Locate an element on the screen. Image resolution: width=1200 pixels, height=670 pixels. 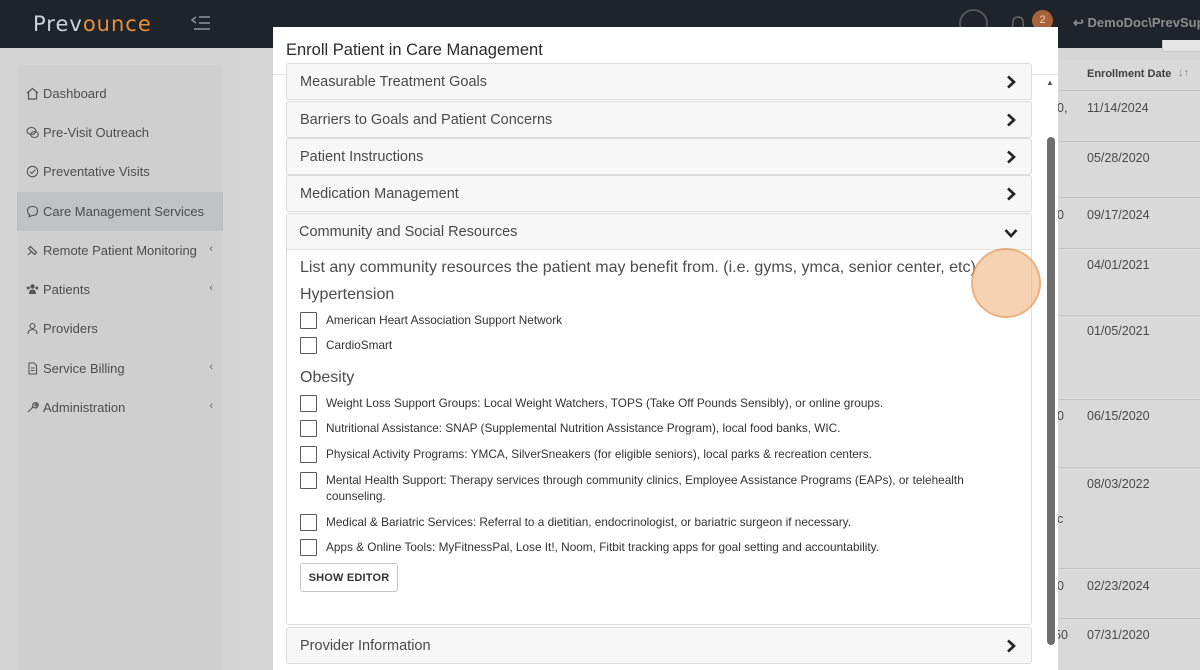
section-measurable-treatment-goals: Measurable Treatment Goals is located at coordinates (659, 81).